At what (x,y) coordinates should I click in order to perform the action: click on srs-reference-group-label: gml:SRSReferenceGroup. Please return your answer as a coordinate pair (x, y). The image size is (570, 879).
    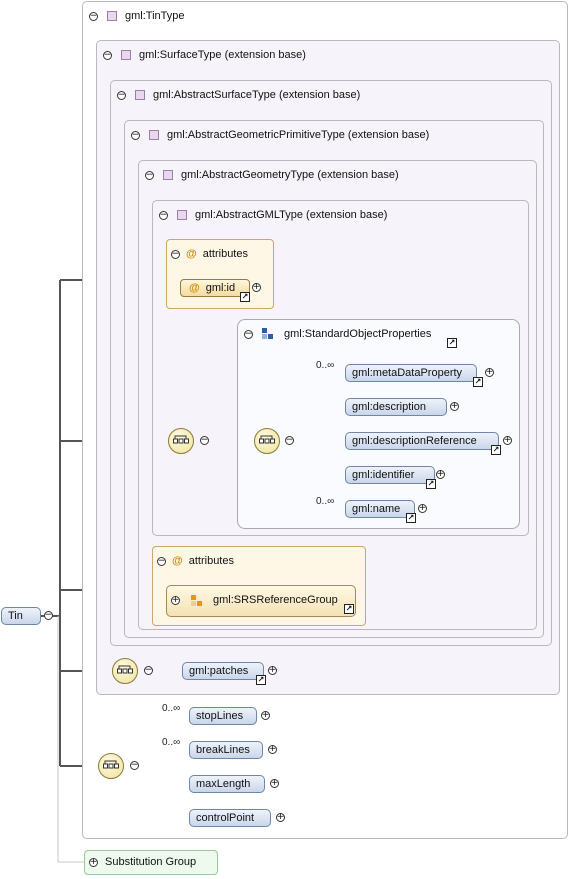
    Looking at the image, I should click on (275, 600).